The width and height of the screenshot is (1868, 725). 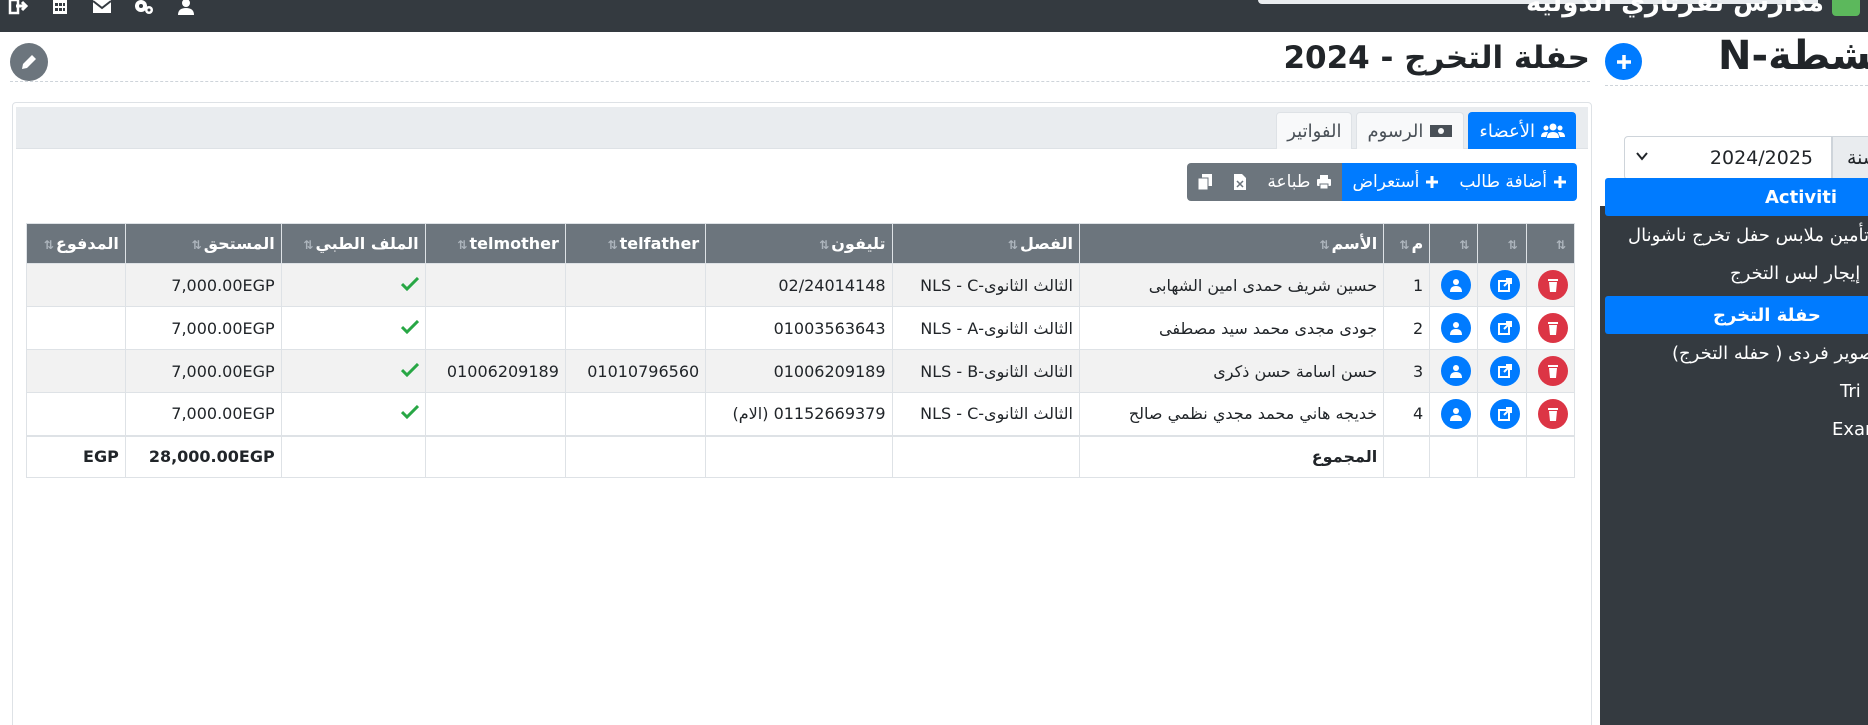 I want to click on row-name: حسين شريف حمدى امين الشهابى, so click(x=1231, y=285).